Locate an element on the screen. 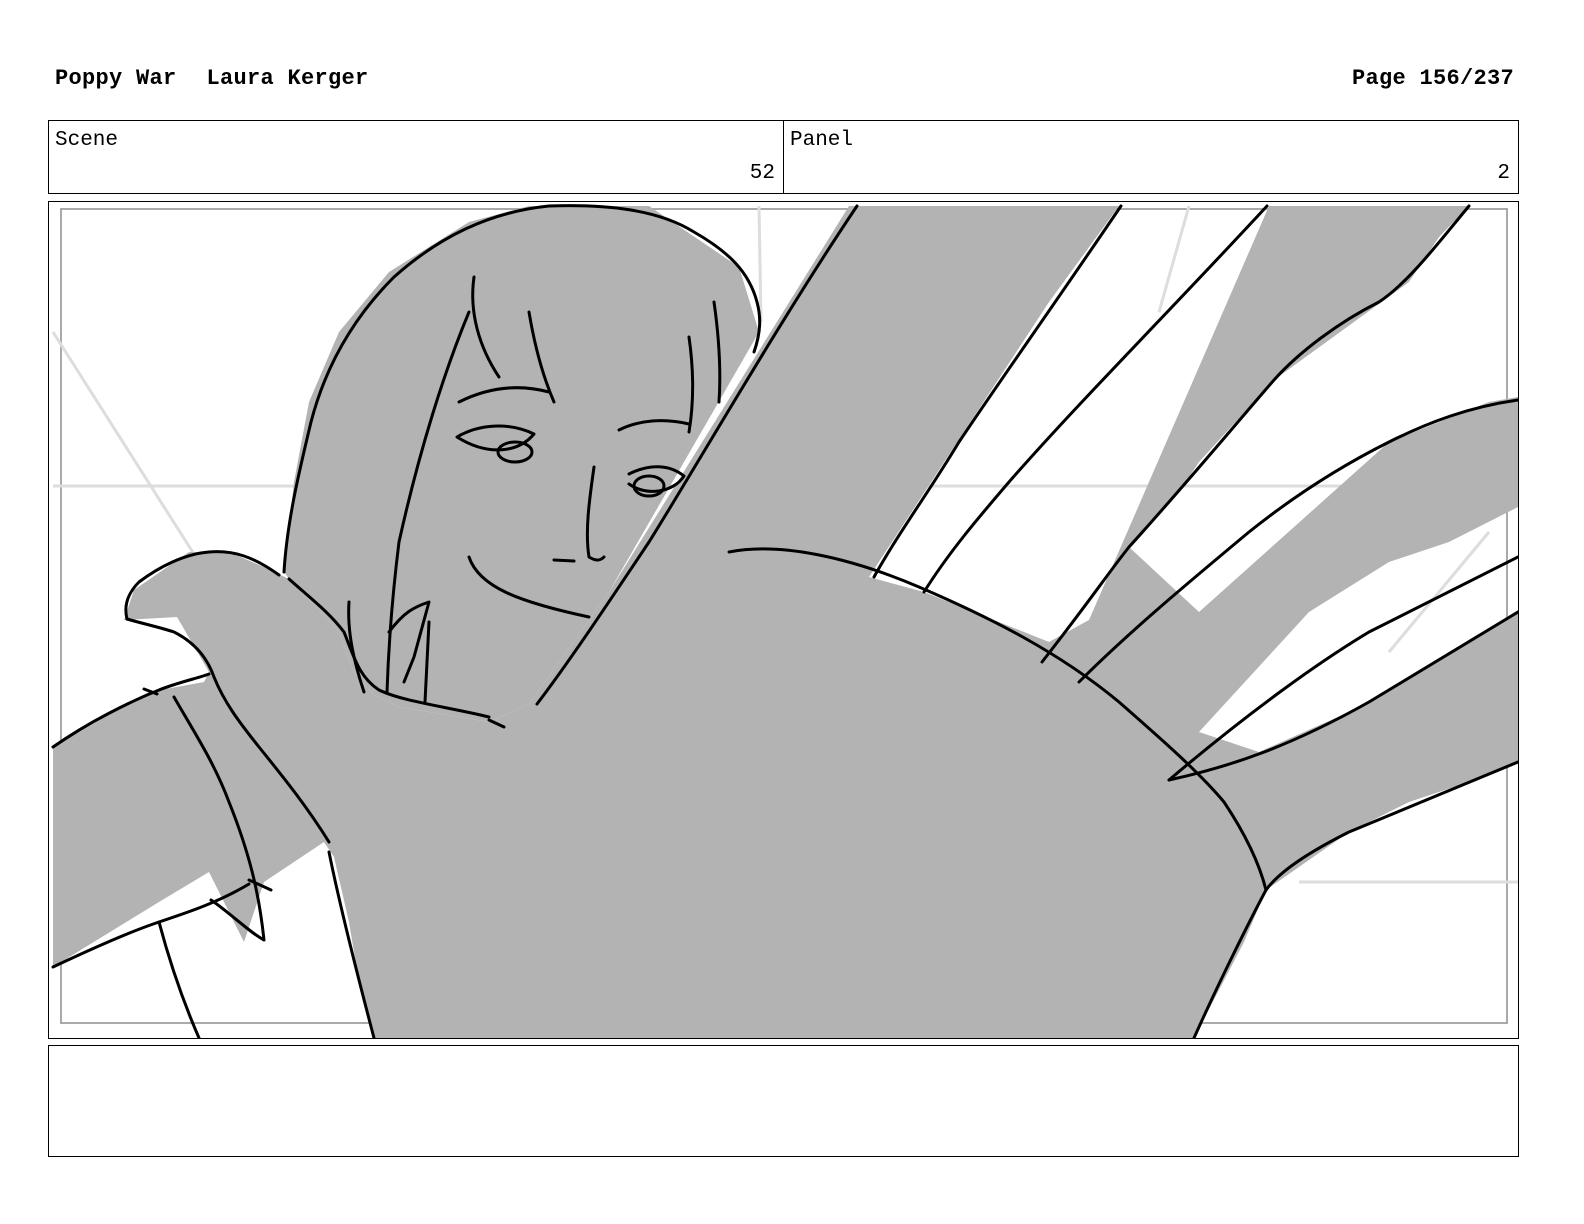 The image size is (1584, 1224). scene-cell: Scene 52 is located at coordinates (416, 157).